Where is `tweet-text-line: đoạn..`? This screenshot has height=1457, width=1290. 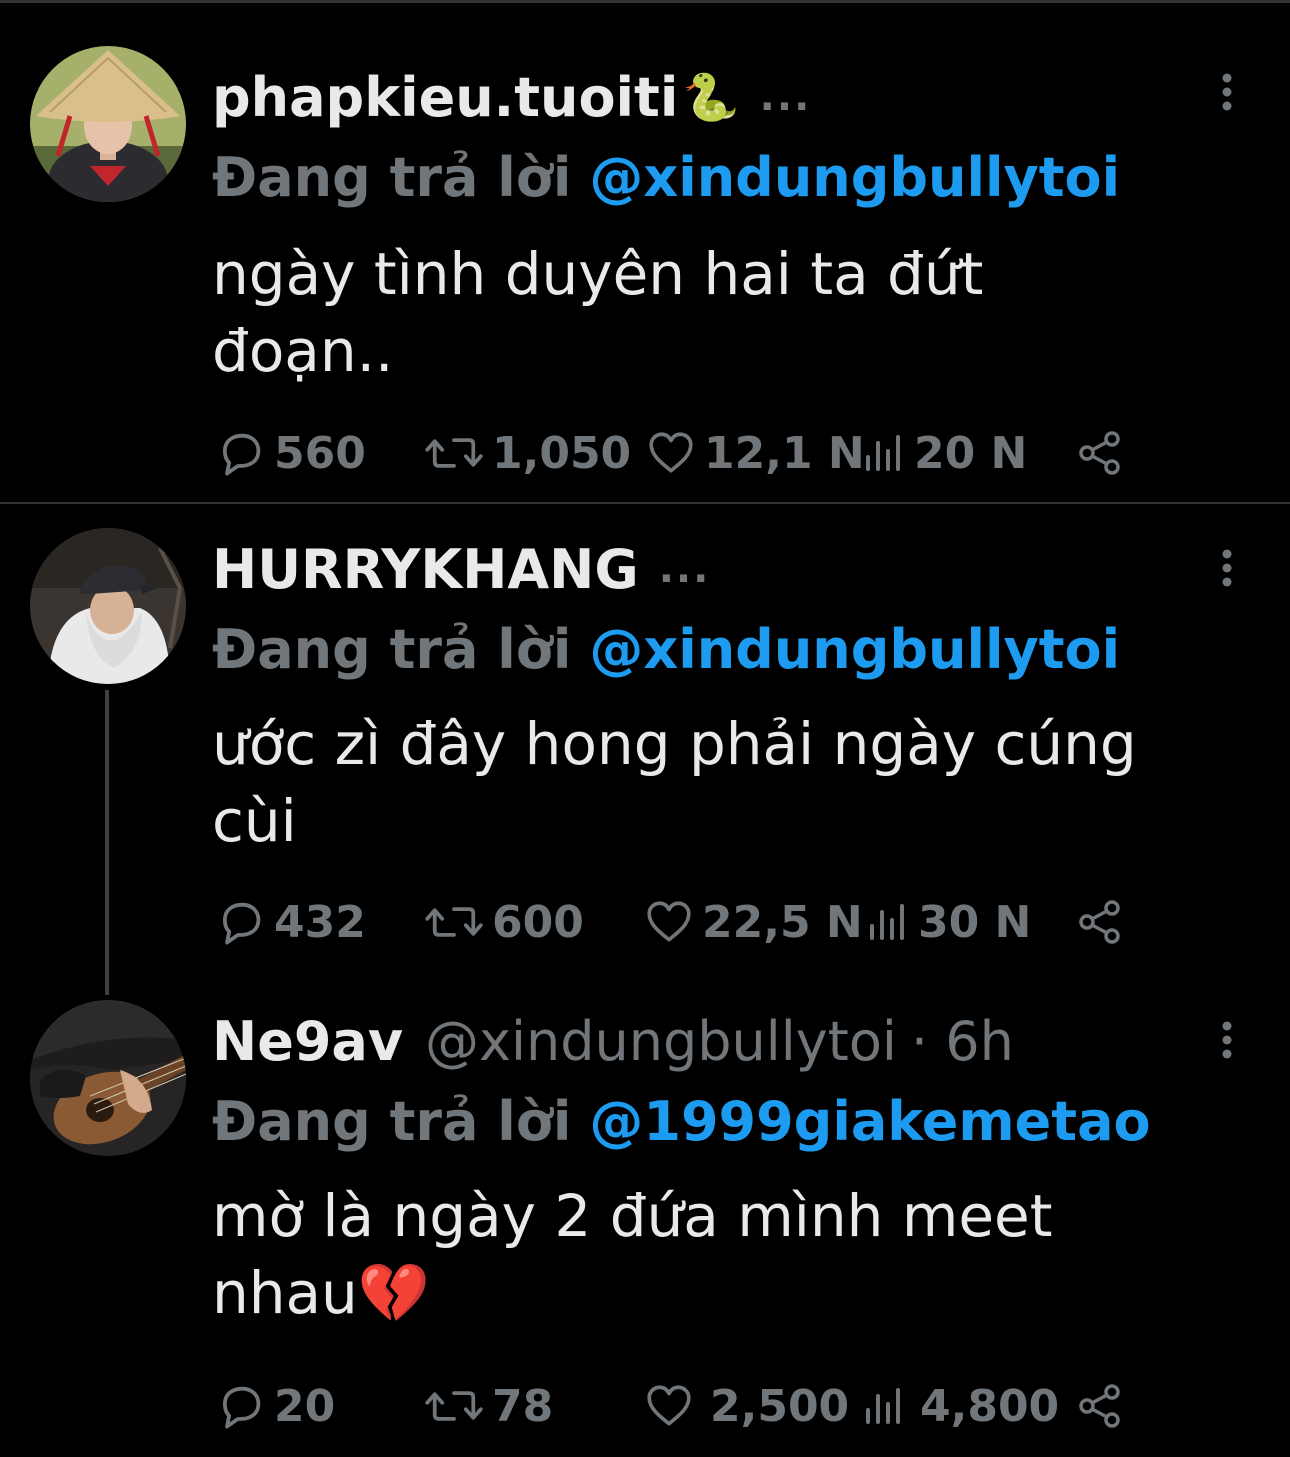 tweet-text-line: đoạn.. is located at coordinates (303, 351).